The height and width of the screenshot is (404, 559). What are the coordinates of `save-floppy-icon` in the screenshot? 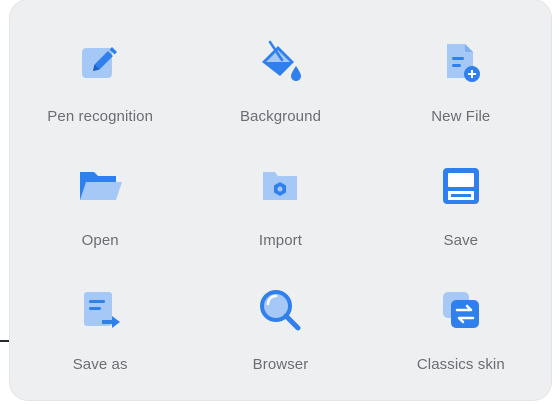 It's located at (461, 186).